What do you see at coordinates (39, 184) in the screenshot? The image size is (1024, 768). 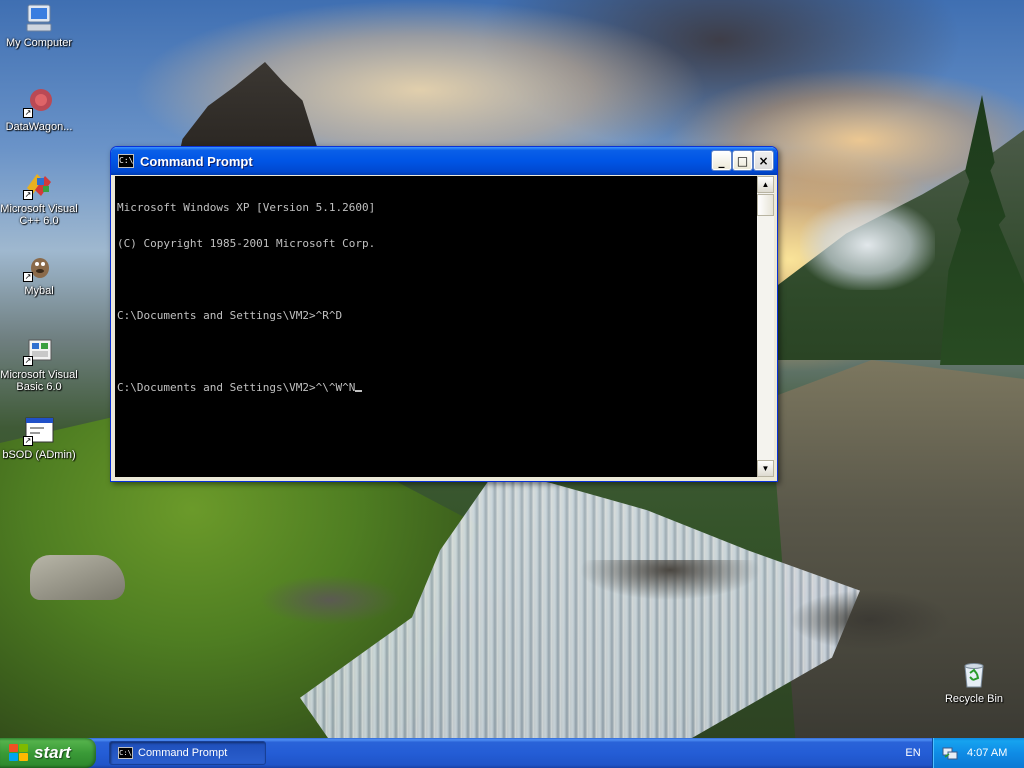 I see `visual-cpp-icon: ↗` at bounding box center [39, 184].